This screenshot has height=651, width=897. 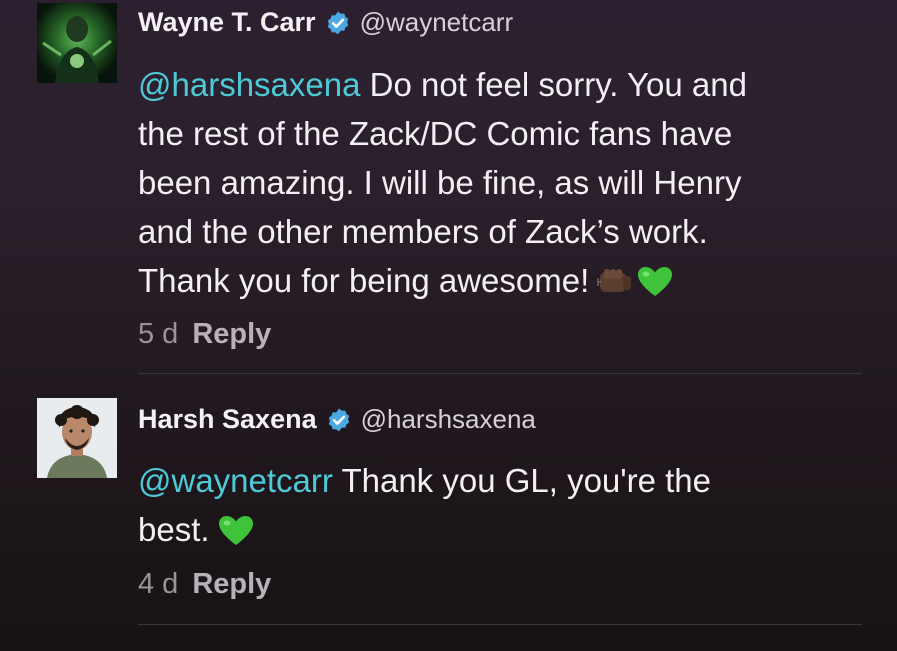 What do you see at coordinates (227, 419) in the screenshot?
I see `author-name: Harsh Saxena` at bounding box center [227, 419].